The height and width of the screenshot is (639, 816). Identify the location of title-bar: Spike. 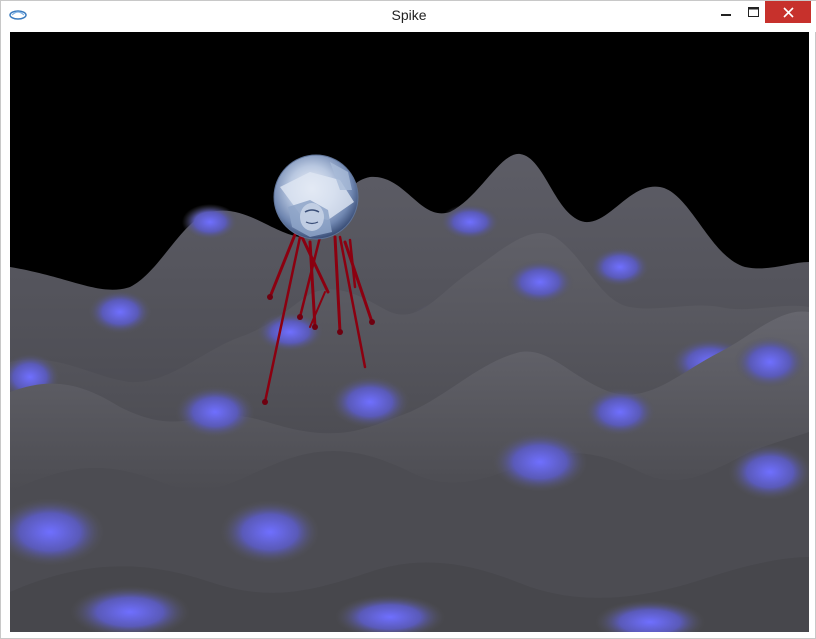
(408, 16).